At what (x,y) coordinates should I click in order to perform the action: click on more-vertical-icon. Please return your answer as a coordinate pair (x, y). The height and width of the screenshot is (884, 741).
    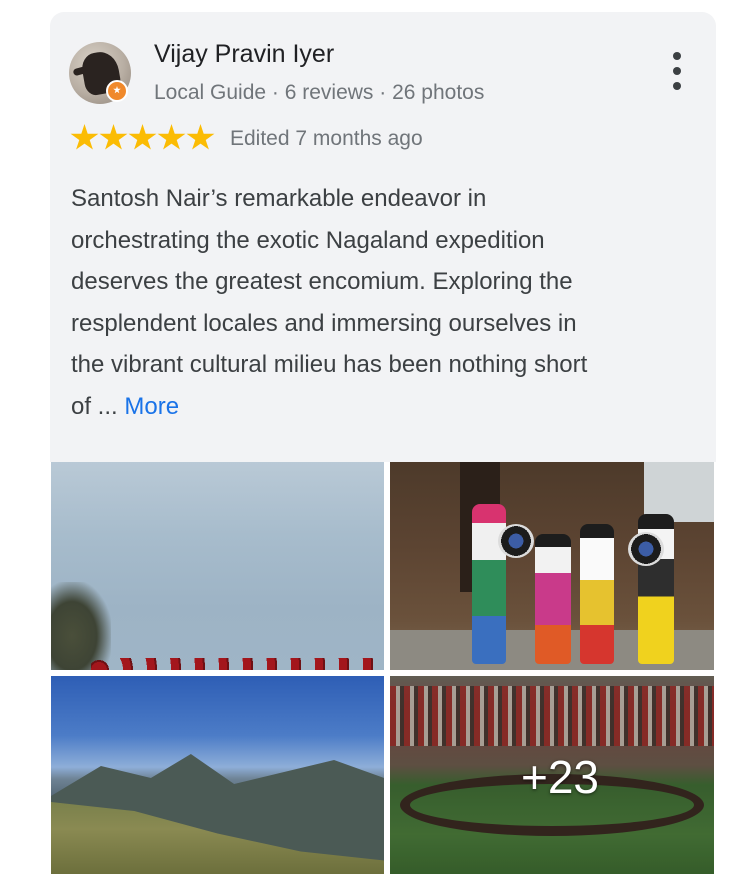
    Looking at the image, I should click on (677, 72).